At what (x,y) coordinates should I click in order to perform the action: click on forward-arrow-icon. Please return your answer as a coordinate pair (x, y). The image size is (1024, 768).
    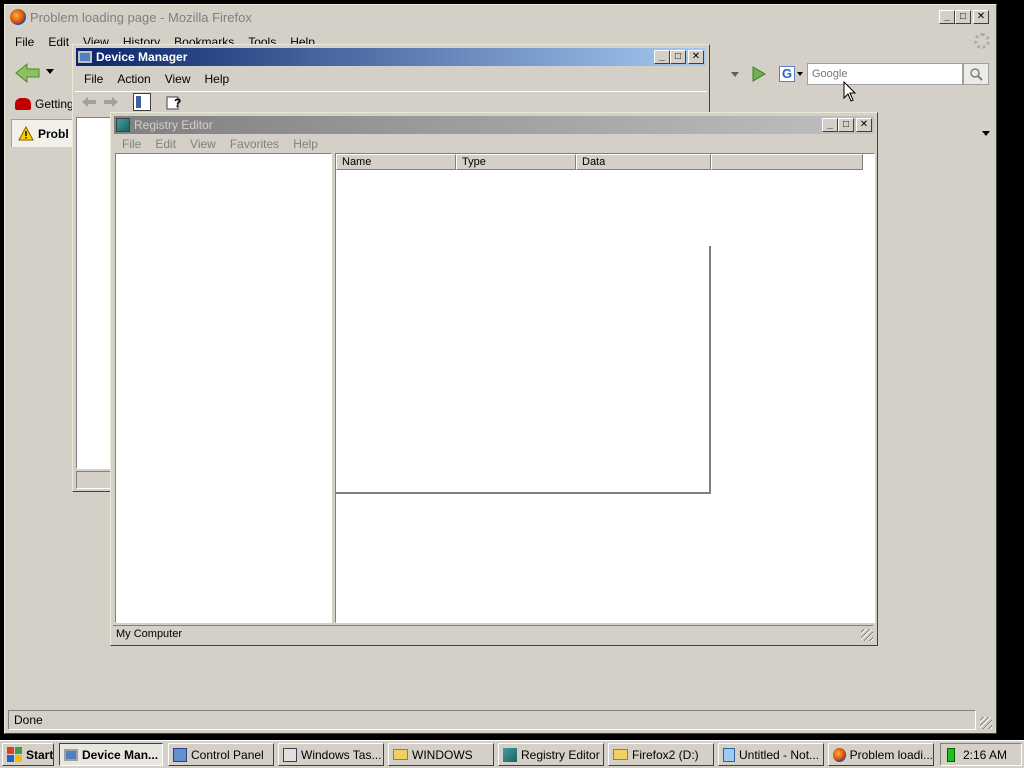
    Looking at the image, I should click on (111, 102).